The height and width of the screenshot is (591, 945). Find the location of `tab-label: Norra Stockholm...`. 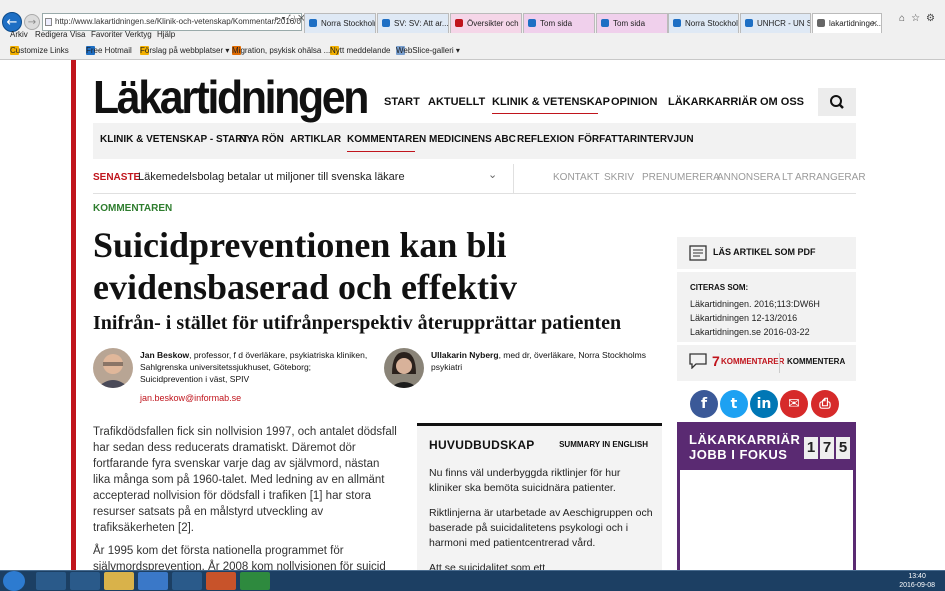

tab-label: Norra Stockholm... is located at coordinates (348, 23).